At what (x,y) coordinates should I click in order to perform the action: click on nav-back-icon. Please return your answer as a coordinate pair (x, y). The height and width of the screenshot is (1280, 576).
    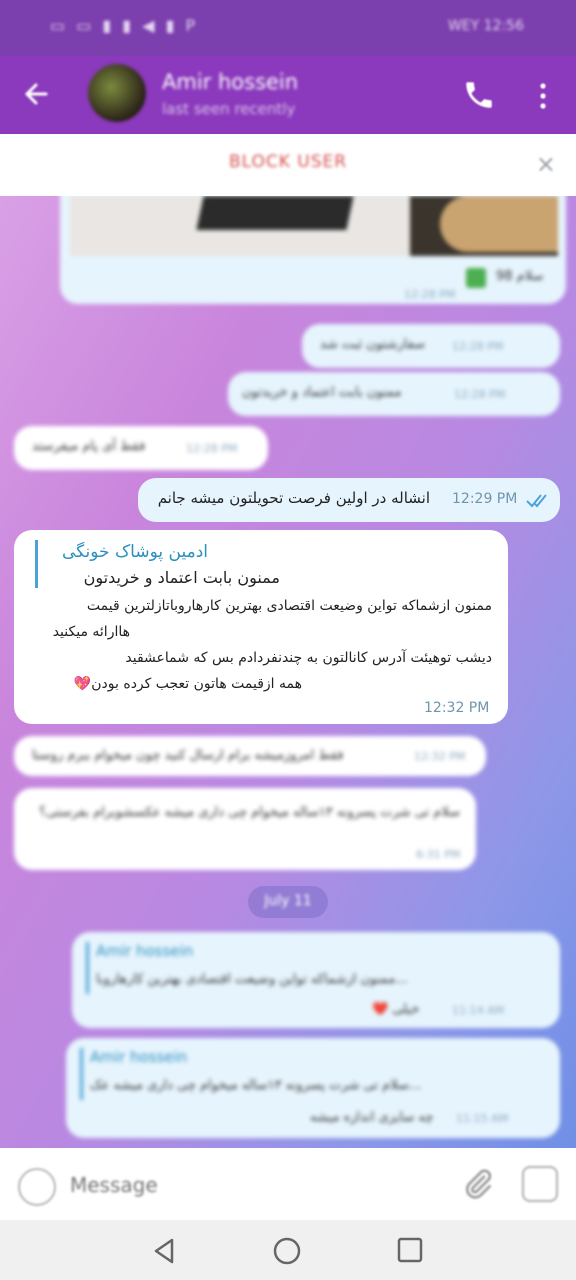
    Looking at the image, I should click on (165, 1251).